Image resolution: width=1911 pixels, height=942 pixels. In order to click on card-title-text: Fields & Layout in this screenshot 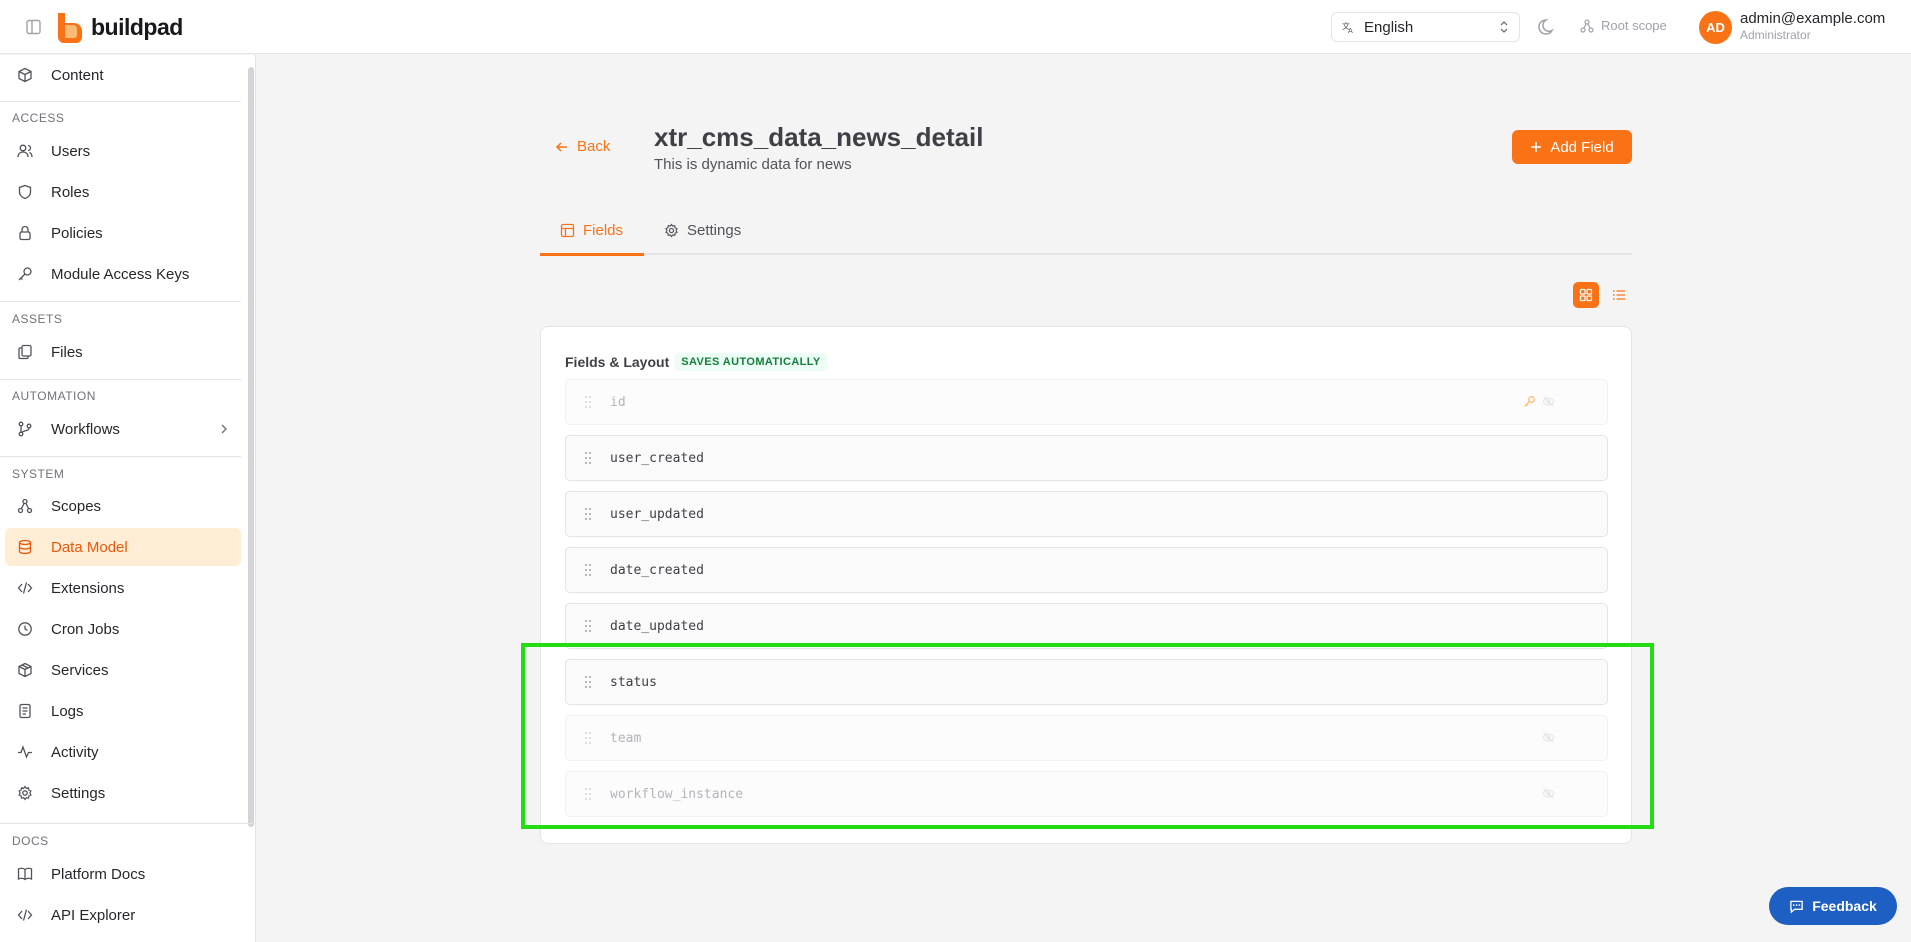, I will do `click(617, 362)`.